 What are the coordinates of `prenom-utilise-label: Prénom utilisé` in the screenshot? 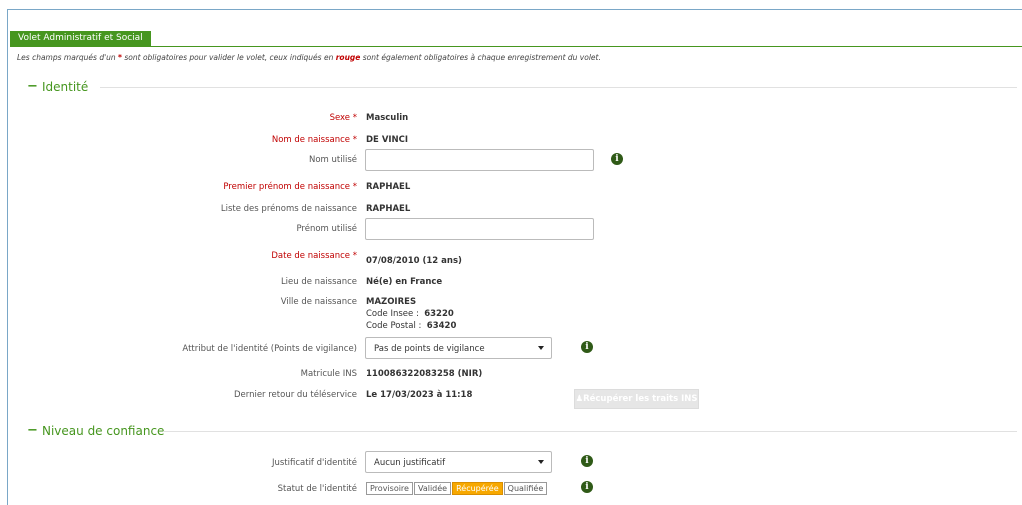 It's located at (326, 229).